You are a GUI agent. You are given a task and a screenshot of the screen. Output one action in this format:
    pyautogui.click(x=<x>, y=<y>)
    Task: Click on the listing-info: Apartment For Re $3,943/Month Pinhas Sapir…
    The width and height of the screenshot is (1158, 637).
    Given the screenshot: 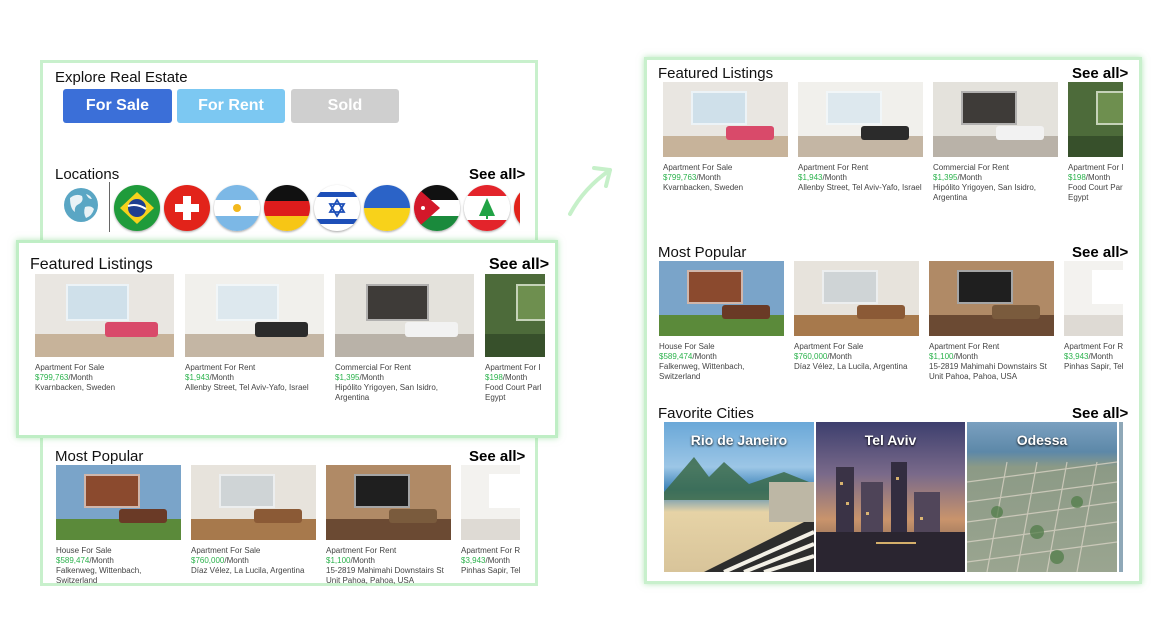 What is the action you would take?
    pyautogui.click(x=490, y=561)
    